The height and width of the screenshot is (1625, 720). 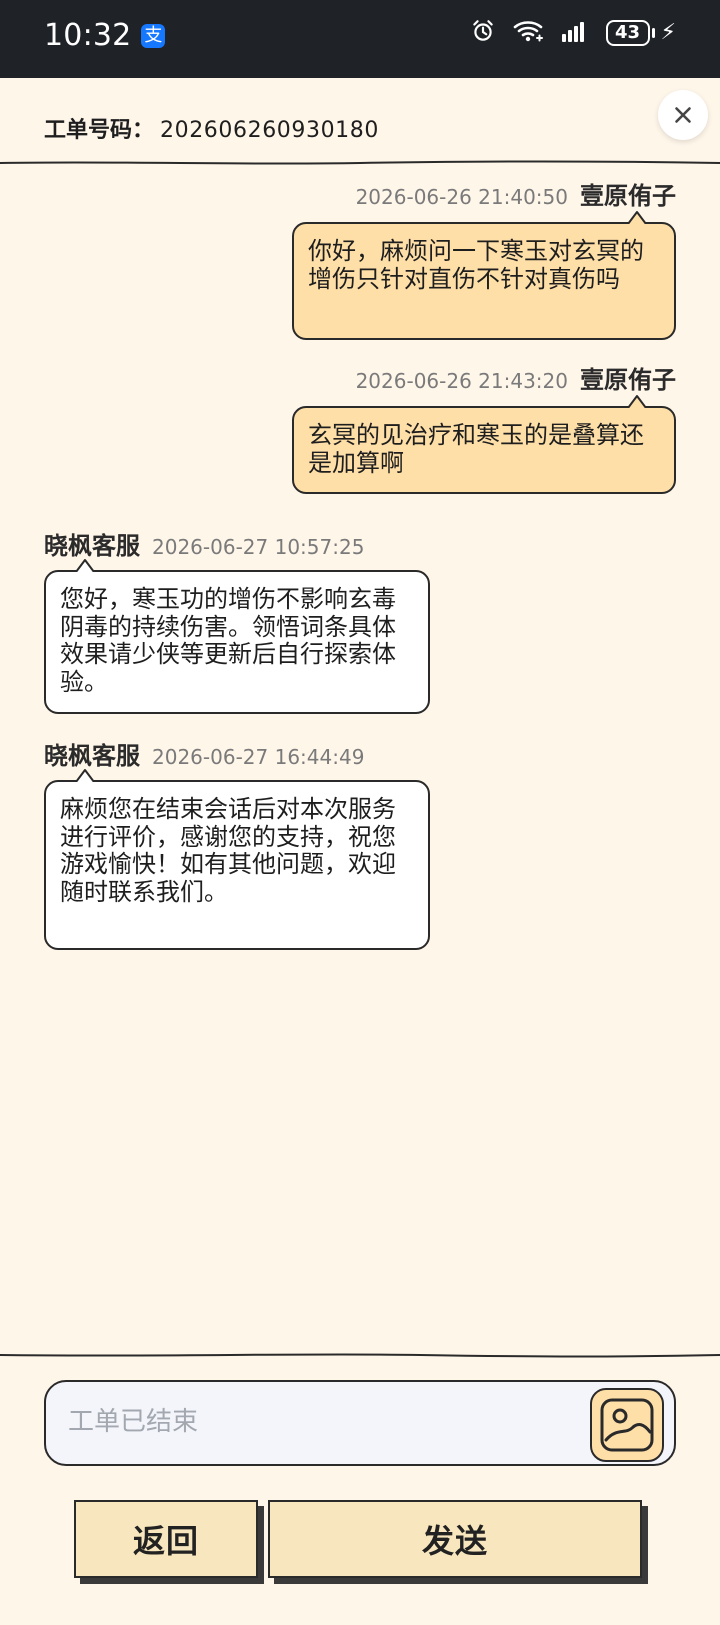 I want to click on user-message-bubble: 你好，麻烦问一下寒玉对玄冥的增伤只针对直伤不针对真伤吗, so click(x=484, y=275).